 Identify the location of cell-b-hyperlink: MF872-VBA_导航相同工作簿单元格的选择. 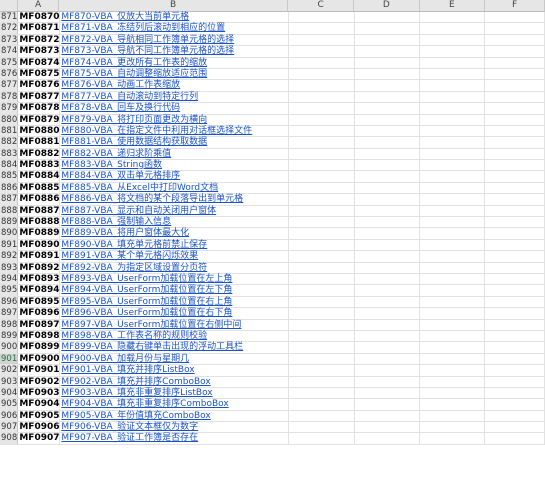
(175, 40).